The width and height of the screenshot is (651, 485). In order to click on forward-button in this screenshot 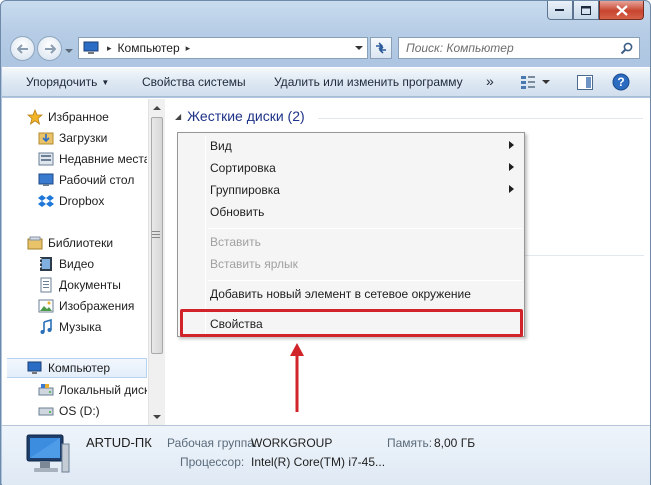, I will do `click(49, 48)`.